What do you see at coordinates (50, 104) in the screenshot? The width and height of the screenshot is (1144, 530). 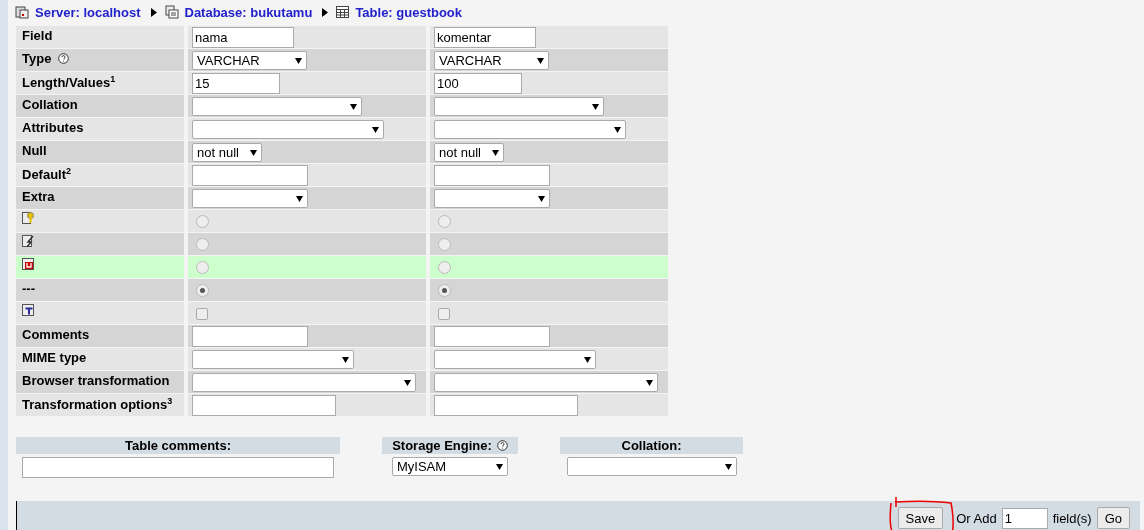 I see `row-label: Collation` at bounding box center [50, 104].